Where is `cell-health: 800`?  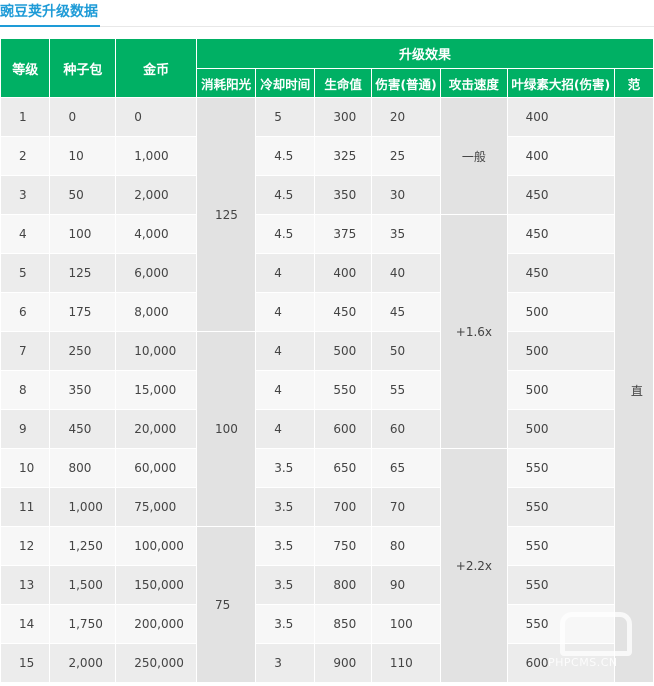 cell-health: 800 is located at coordinates (343, 585).